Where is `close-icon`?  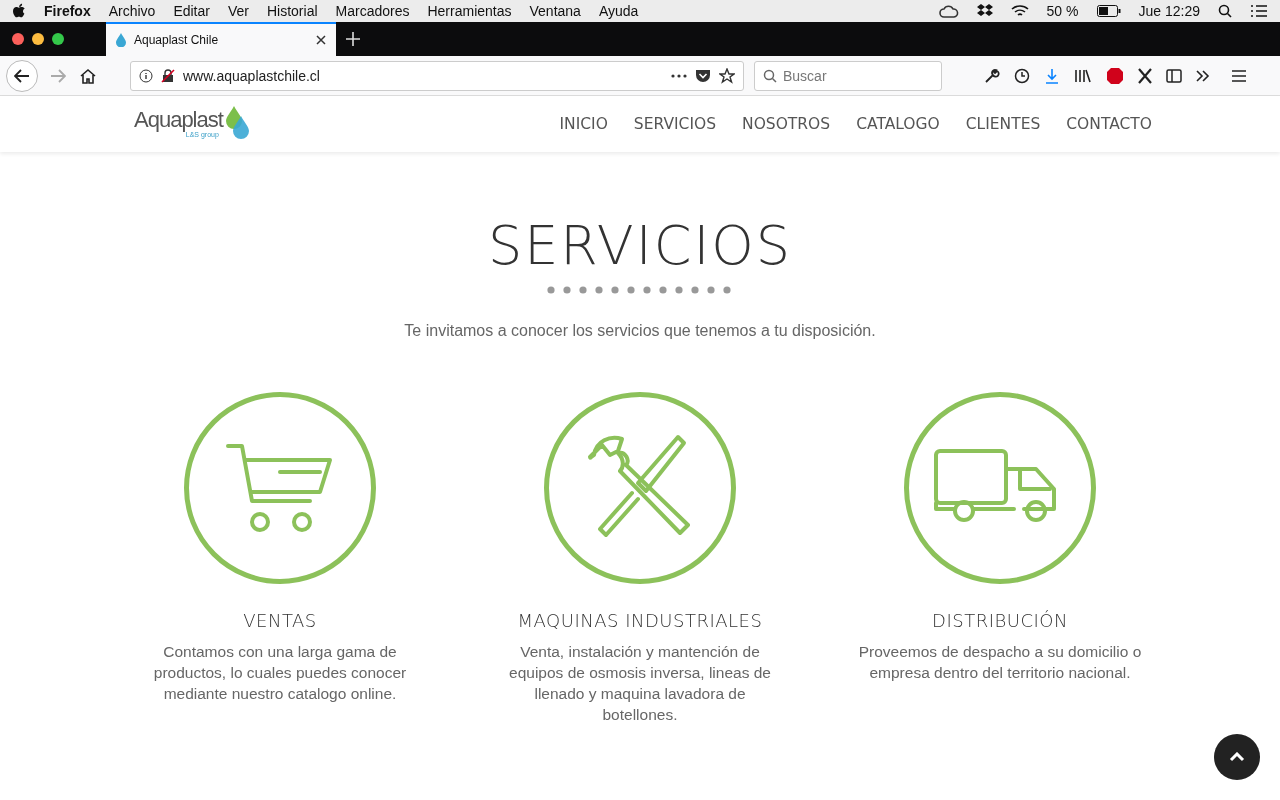 close-icon is located at coordinates (321, 40).